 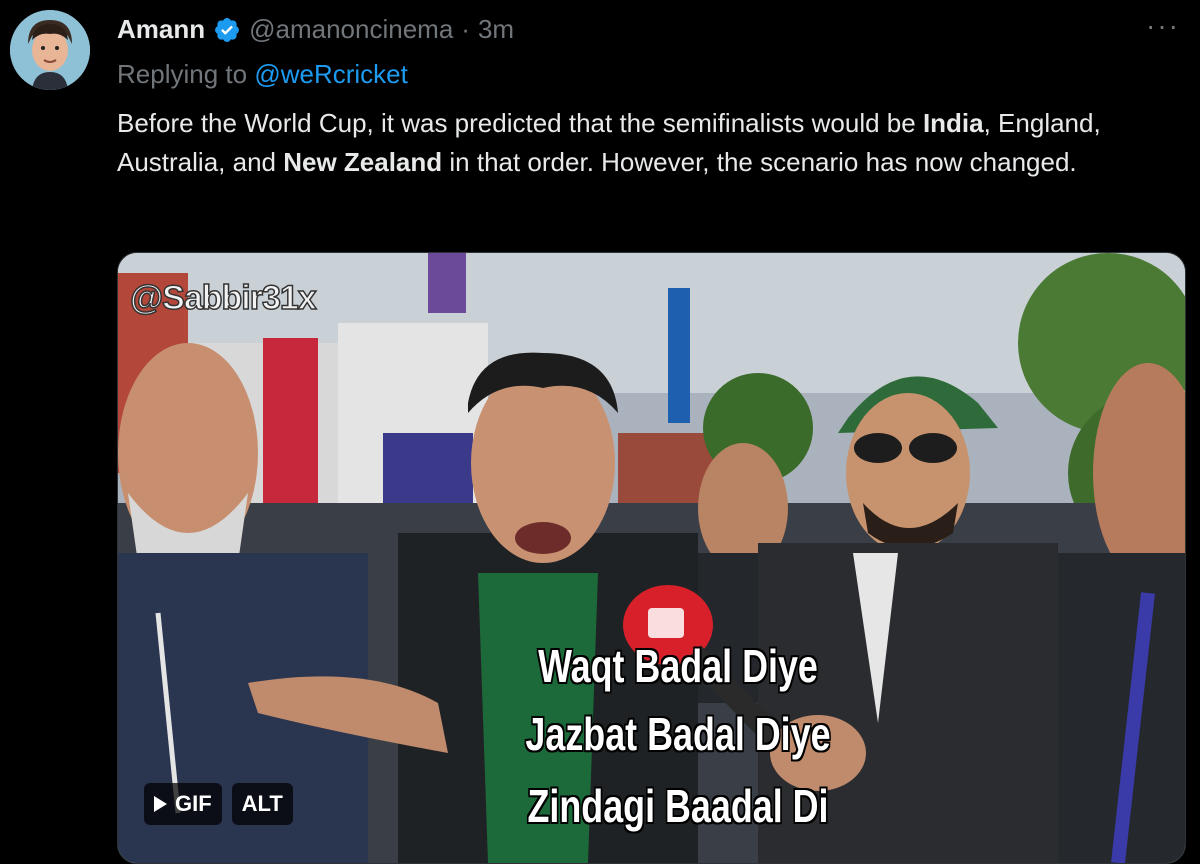 What do you see at coordinates (678, 734) in the screenshot?
I see `caption-line-2: Jazbat Badal Diye` at bounding box center [678, 734].